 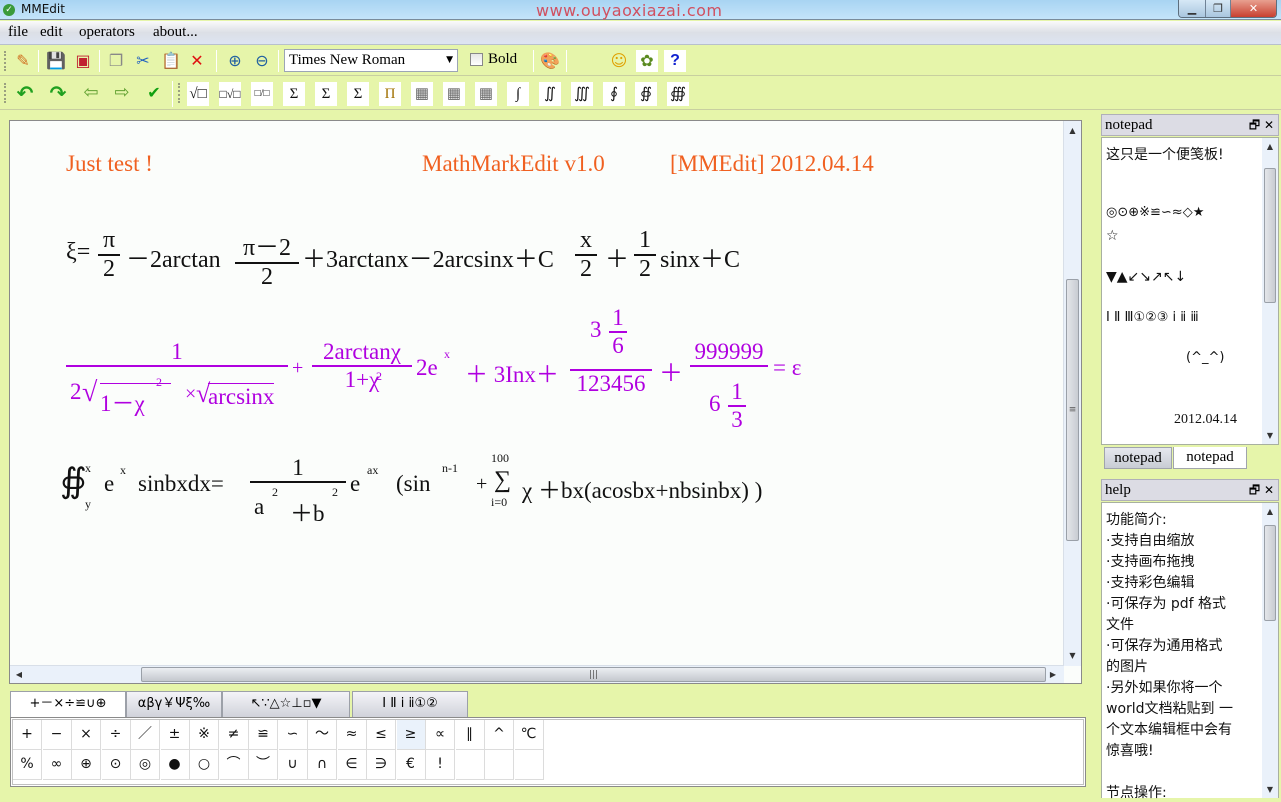 What do you see at coordinates (19, 674) in the screenshot?
I see `scroll-left-icon: ◀` at bounding box center [19, 674].